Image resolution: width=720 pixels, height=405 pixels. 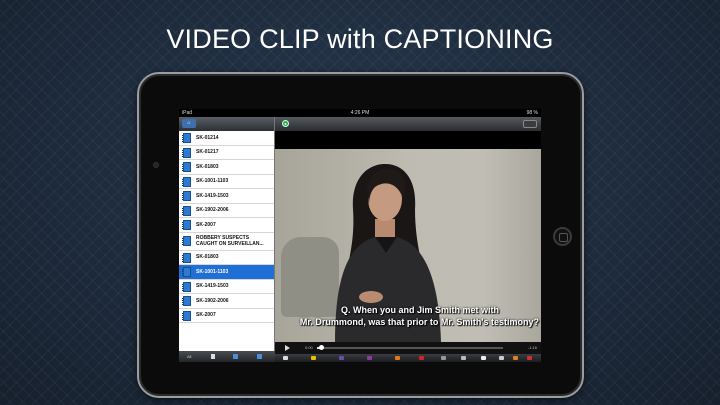 What do you see at coordinates (408, 124) in the screenshot?
I see `viewer-toolbar: ●` at bounding box center [408, 124].